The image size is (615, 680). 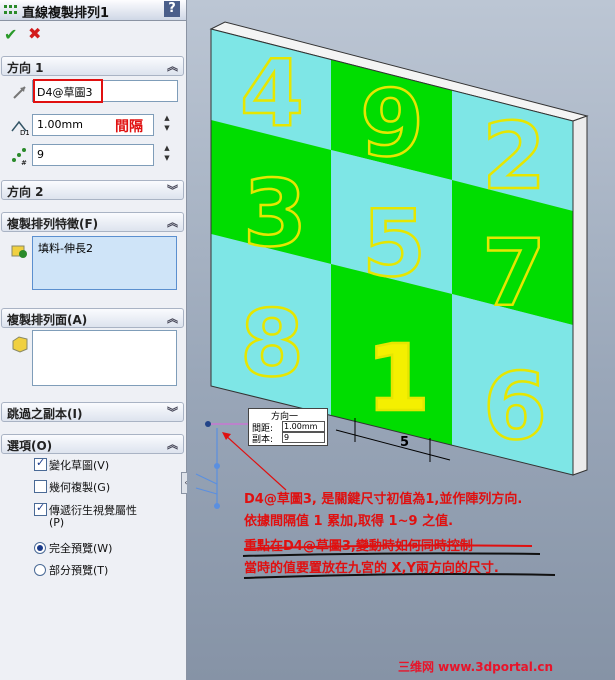 What do you see at coordinates (349, 521) in the screenshot?
I see `annotation-text: 依據間隔值 1 累加,取得 1~9 之值.` at bounding box center [349, 521].